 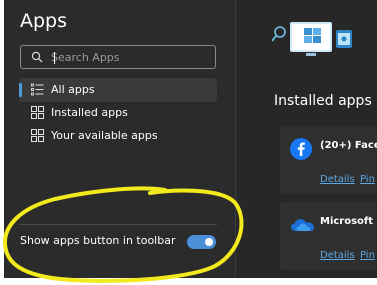 What do you see at coordinates (323, 101) in the screenshot?
I see `section-title: Installed apps` at bounding box center [323, 101].